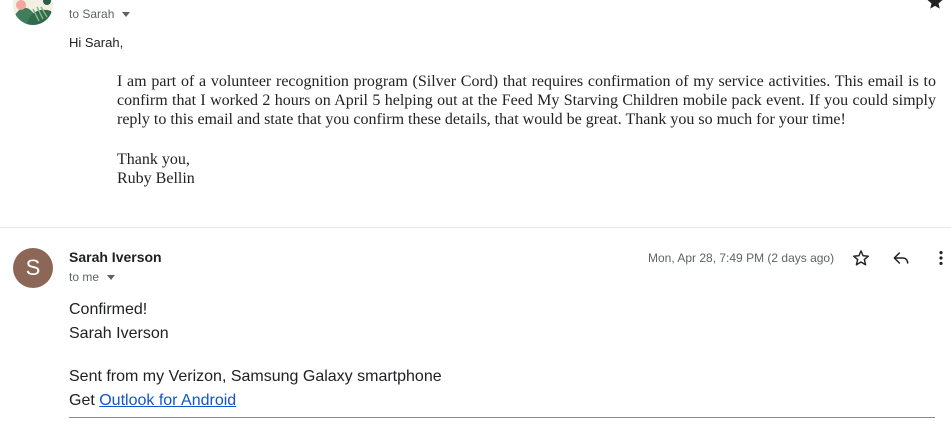 This screenshot has width=951, height=421. What do you see at coordinates (255, 401) in the screenshot?
I see `footer-line: Get Outlook for Android` at bounding box center [255, 401].